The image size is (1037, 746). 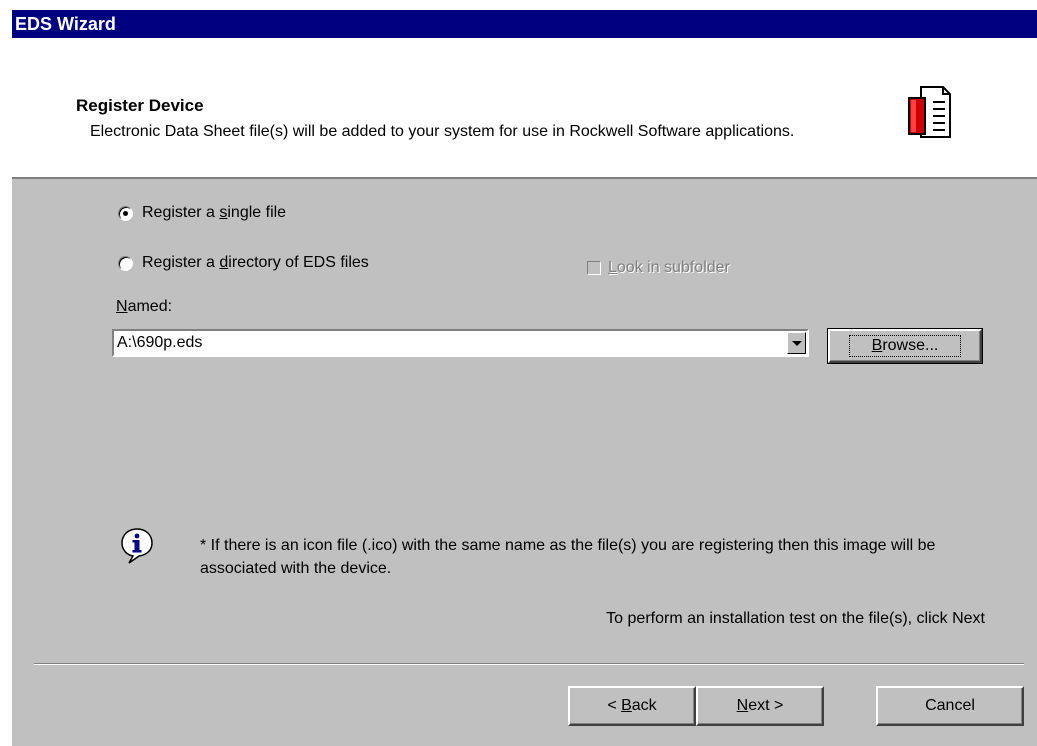 What do you see at coordinates (214, 212) in the screenshot?
I see `radio-single-label: Register a single file` at bounding box center [214, 212].